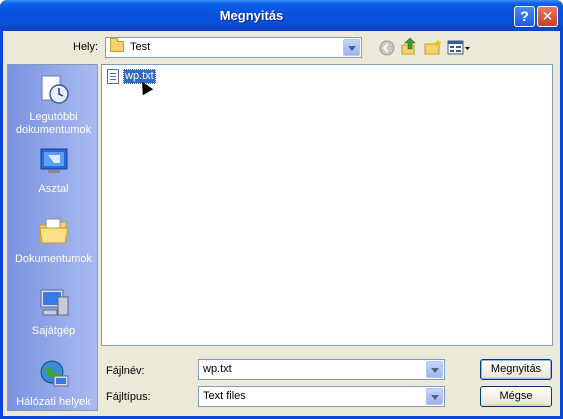  Describe the element at coordinates (224, 396) in the screenshot. I see `filetype-value: Text files` at that location.